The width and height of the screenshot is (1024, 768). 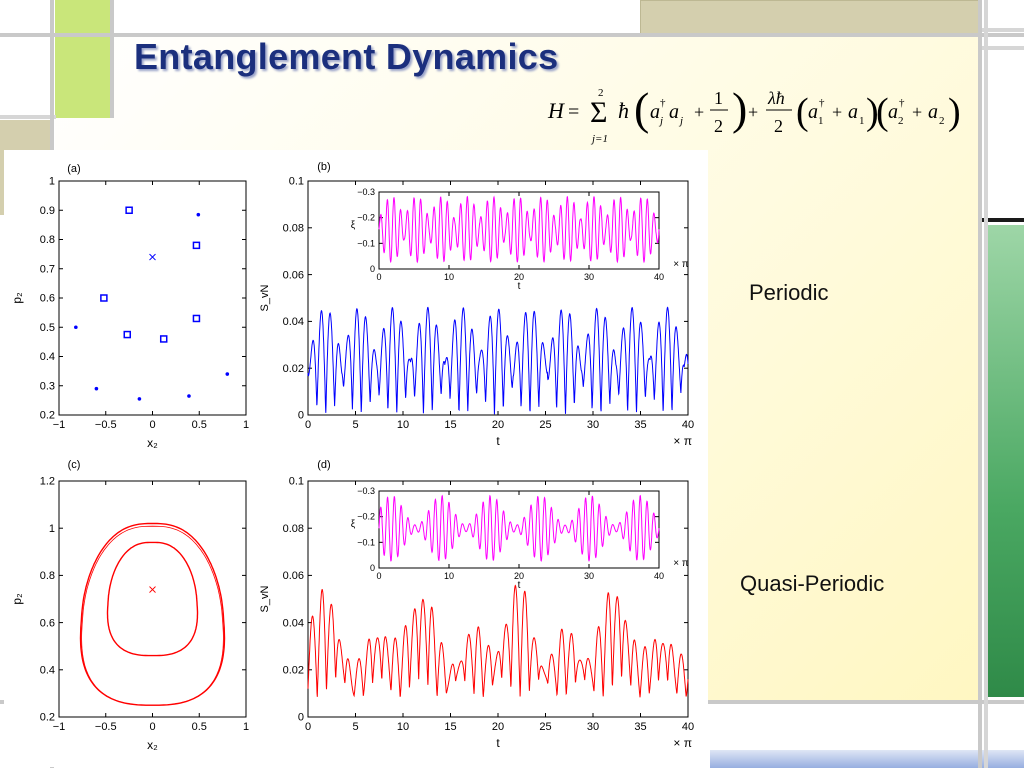 I want to click on panel-label: (c), so click(x=74, y=465).